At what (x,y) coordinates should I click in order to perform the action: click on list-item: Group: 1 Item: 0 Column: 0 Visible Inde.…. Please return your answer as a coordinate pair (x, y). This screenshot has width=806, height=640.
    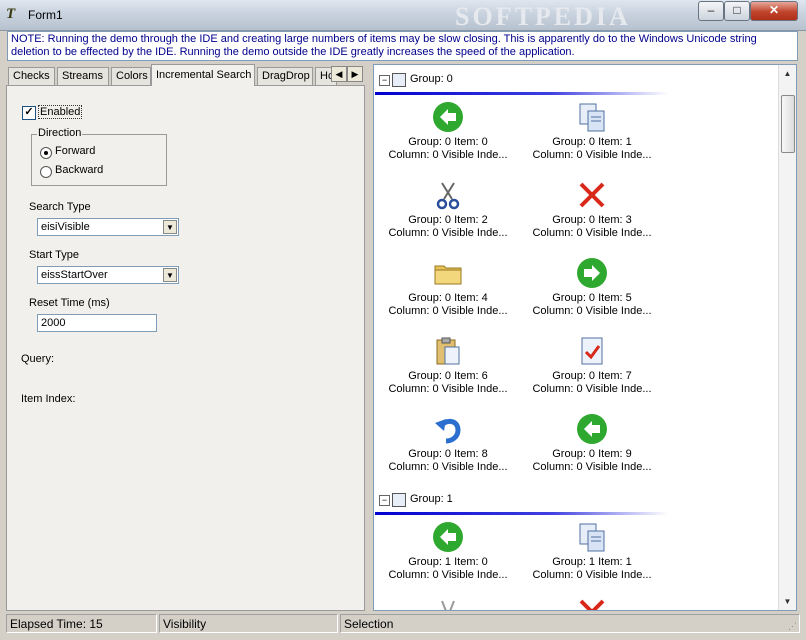
    Looking at the image, I should click on (448, 556).